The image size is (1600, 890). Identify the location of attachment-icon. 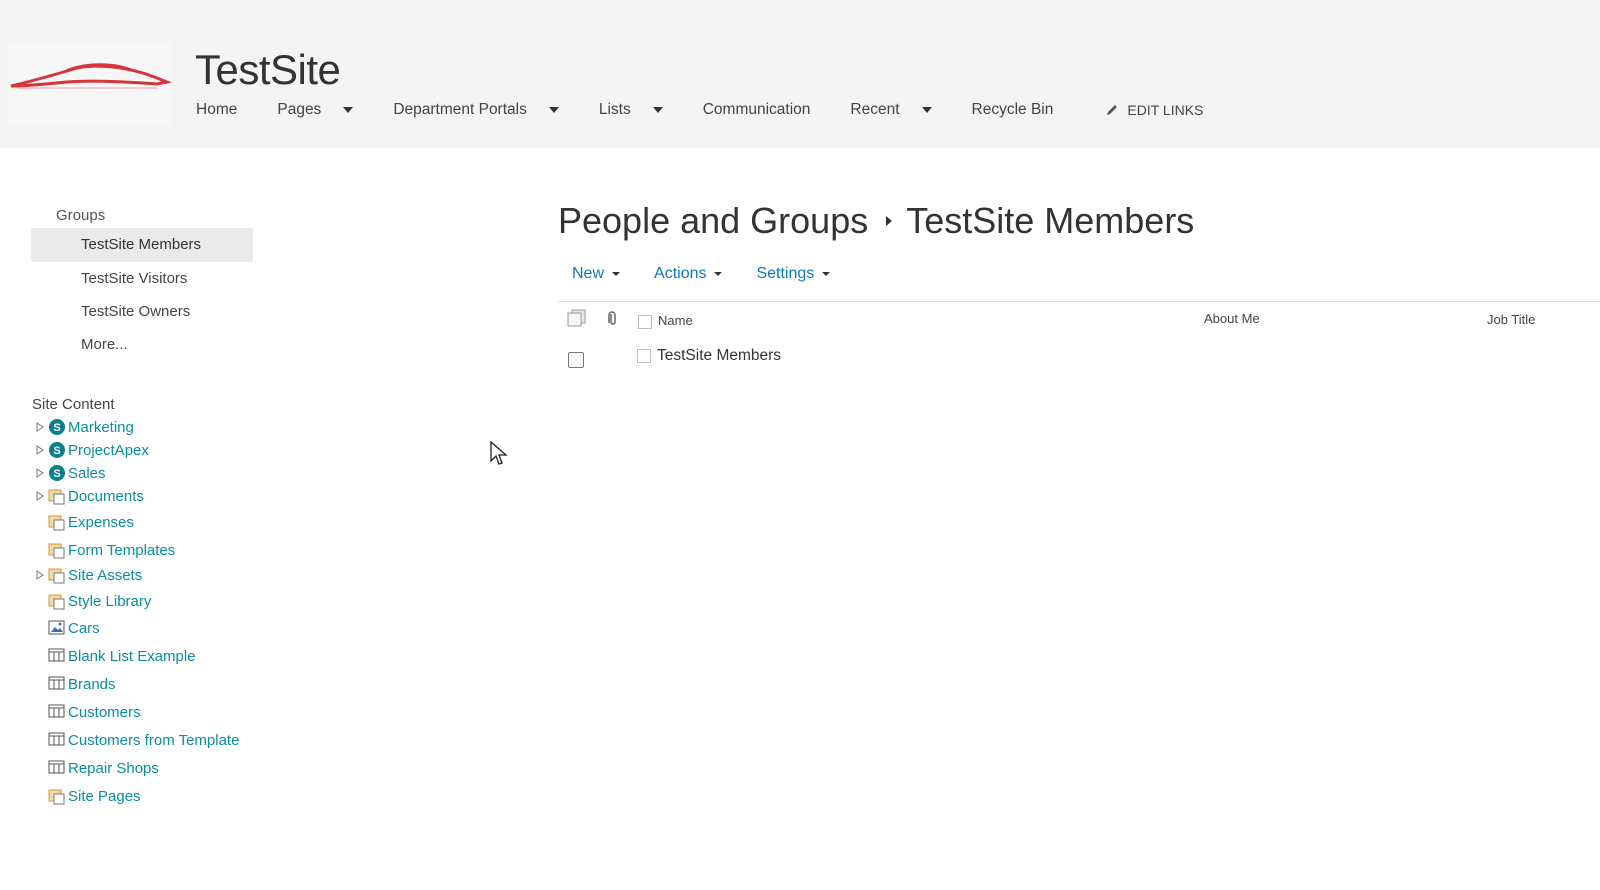
(613, 321).